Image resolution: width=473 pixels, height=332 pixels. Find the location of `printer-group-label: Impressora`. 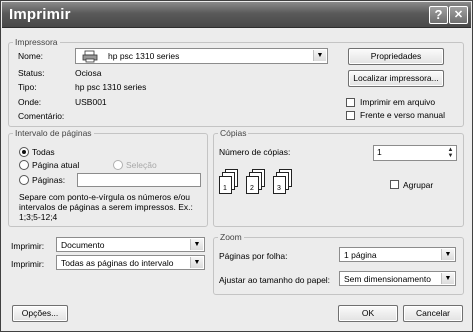

printer-group-label: Impressora is located at coordinates (36, 42).